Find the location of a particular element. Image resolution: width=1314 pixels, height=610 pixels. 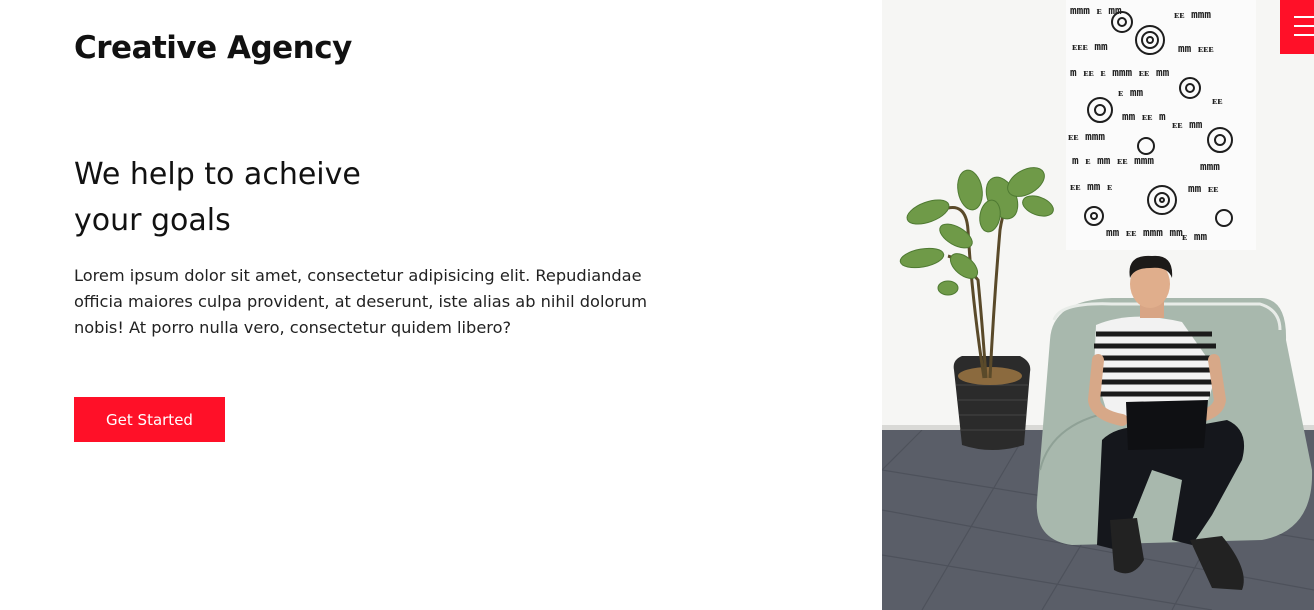

svg-text: mmm is located at coordinates (1210, 166).